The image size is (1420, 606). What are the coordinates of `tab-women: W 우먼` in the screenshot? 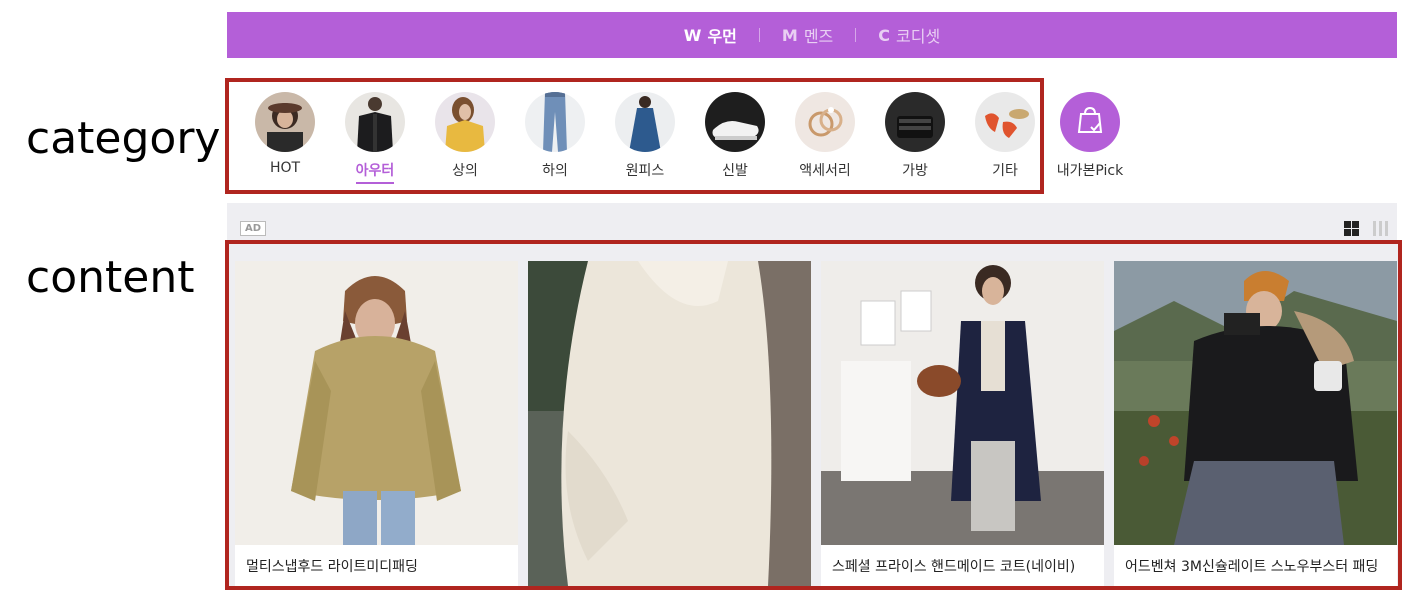 It's located at (710, 35).